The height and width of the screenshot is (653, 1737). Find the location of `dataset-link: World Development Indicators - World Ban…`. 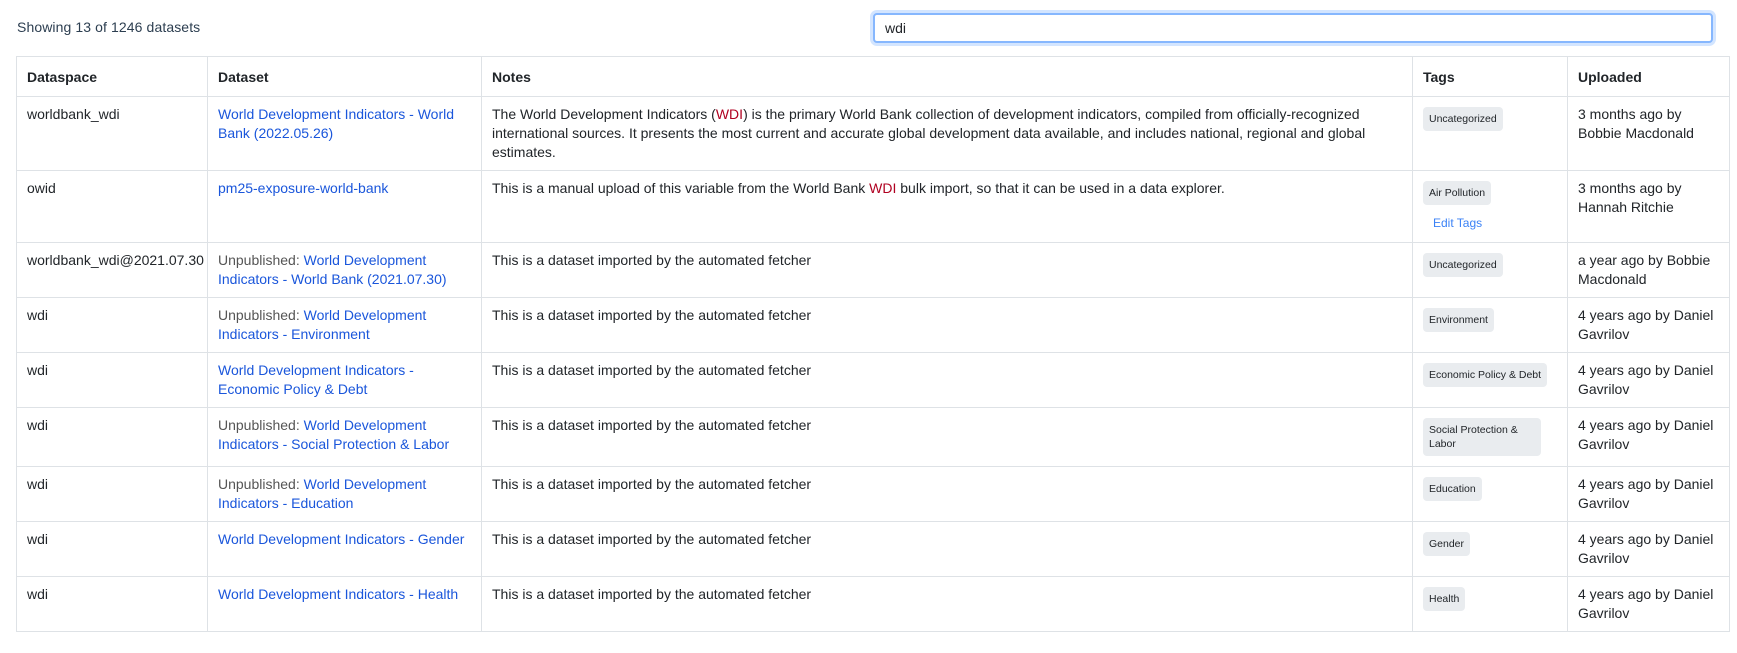

dataset-link: World Development Indicators - World Ban… is located at coordinates (336, 123).